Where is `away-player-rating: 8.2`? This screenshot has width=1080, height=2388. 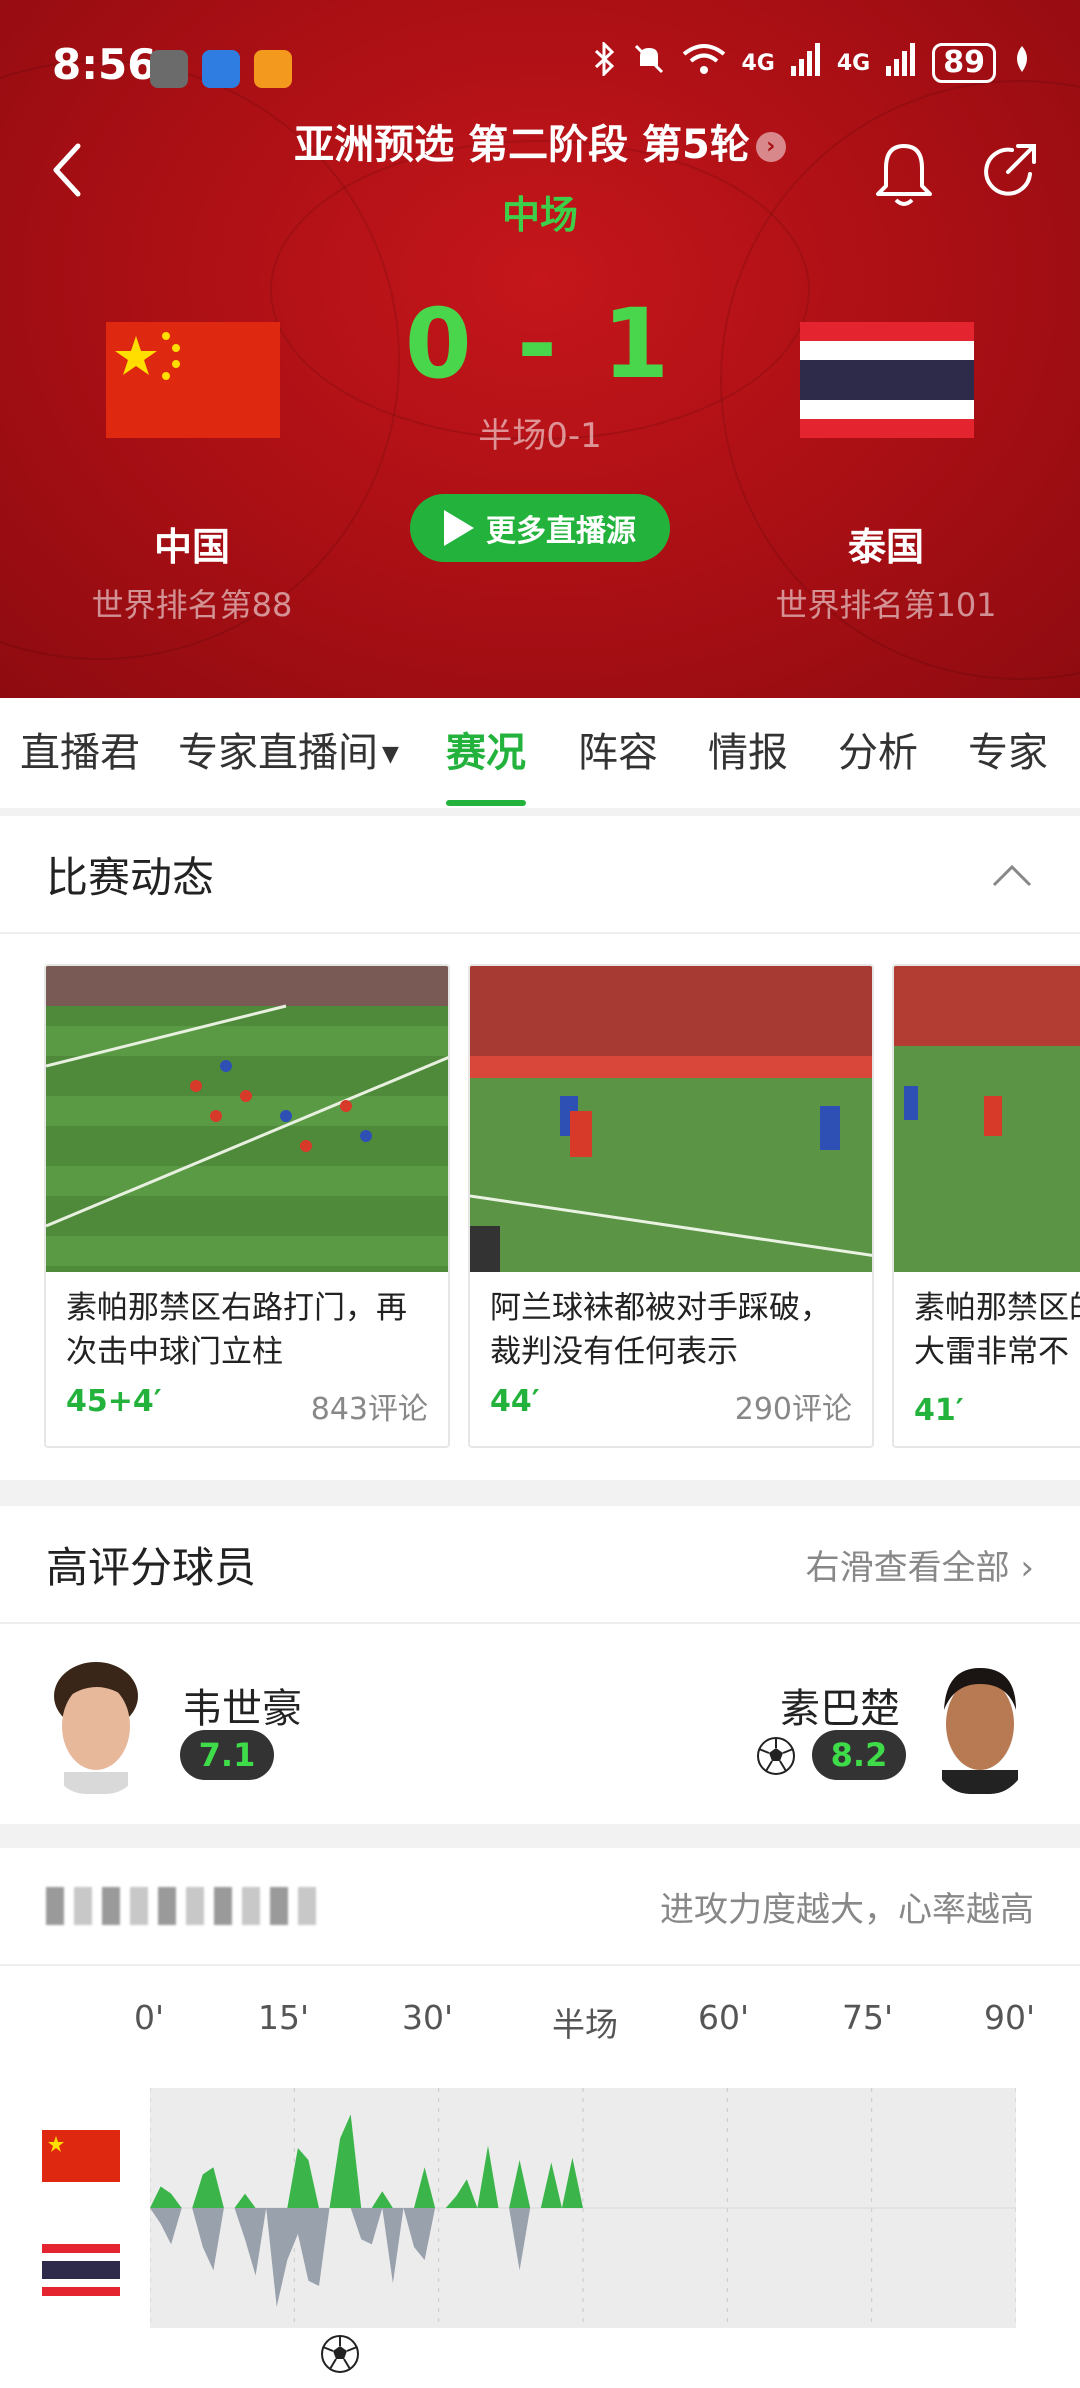 away-player-rating: 8.2 is located at coordinates (859, 1755).